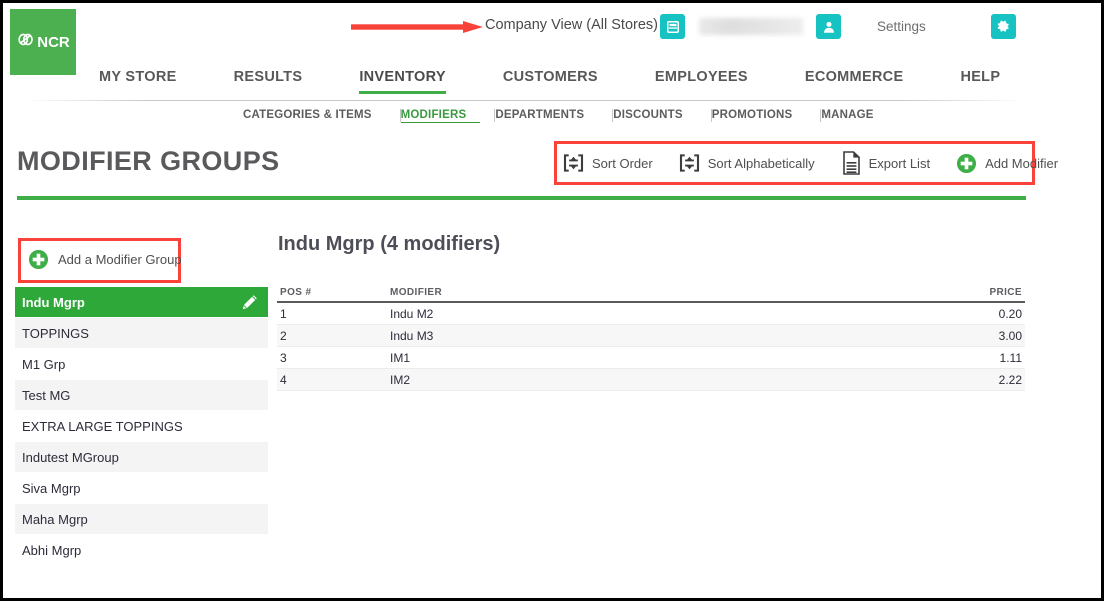  I want to click on pencil-edit-icon, so click(249, 302).